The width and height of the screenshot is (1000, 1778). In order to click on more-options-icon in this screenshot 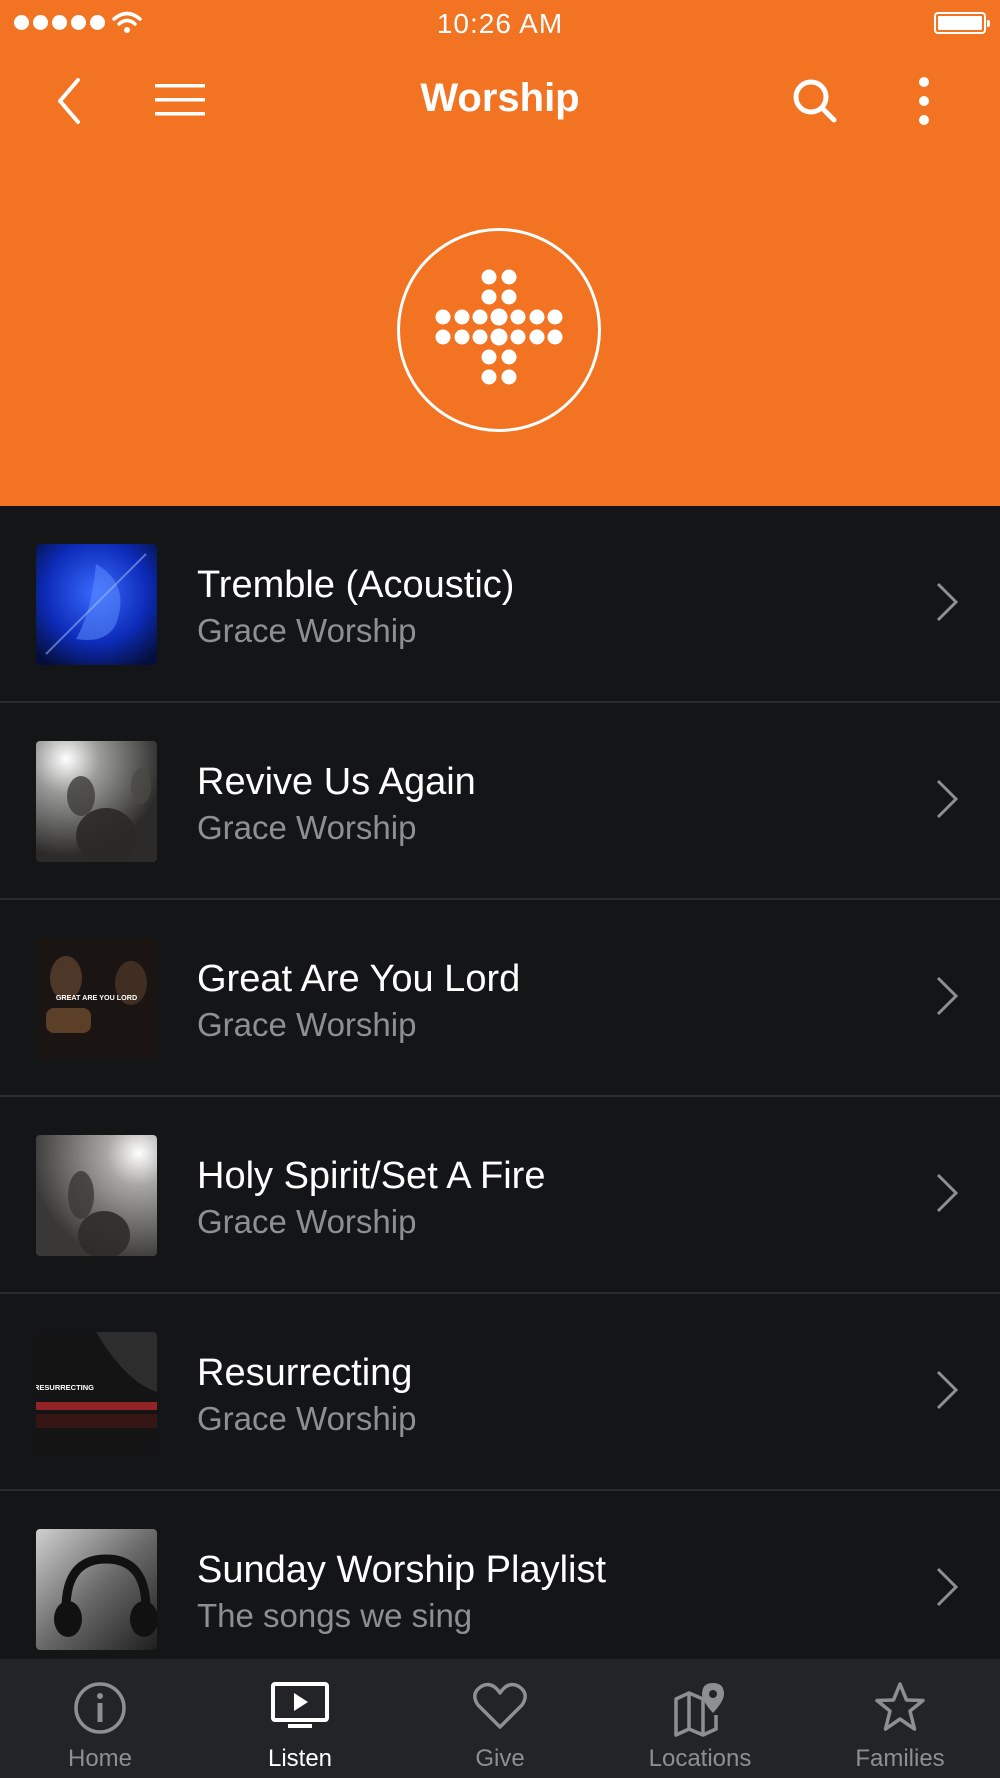, I will do `click(924, 101)`.